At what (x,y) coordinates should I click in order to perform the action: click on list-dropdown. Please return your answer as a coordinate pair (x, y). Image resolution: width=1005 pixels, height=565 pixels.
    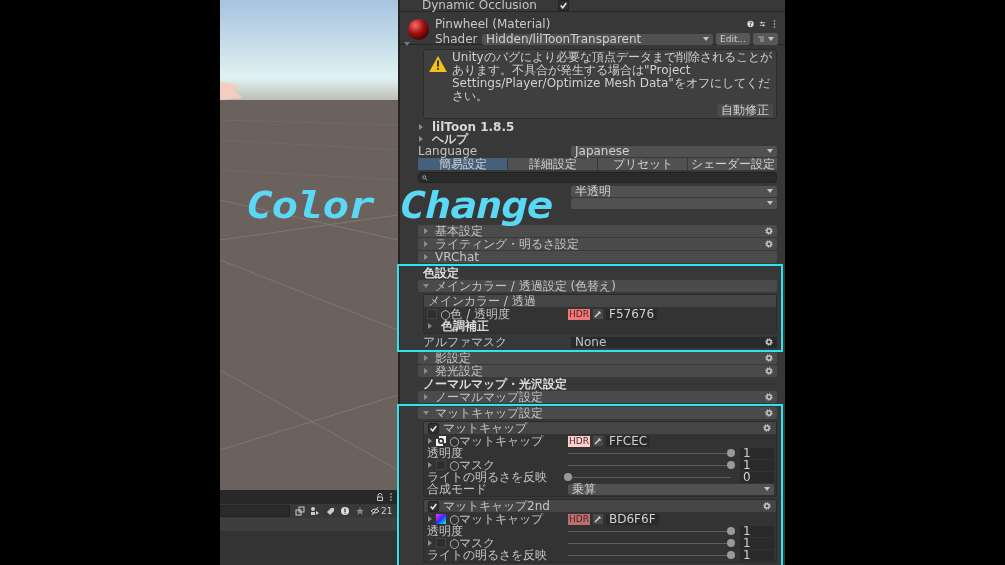
    Looking at the image, I should click on (765, 39).